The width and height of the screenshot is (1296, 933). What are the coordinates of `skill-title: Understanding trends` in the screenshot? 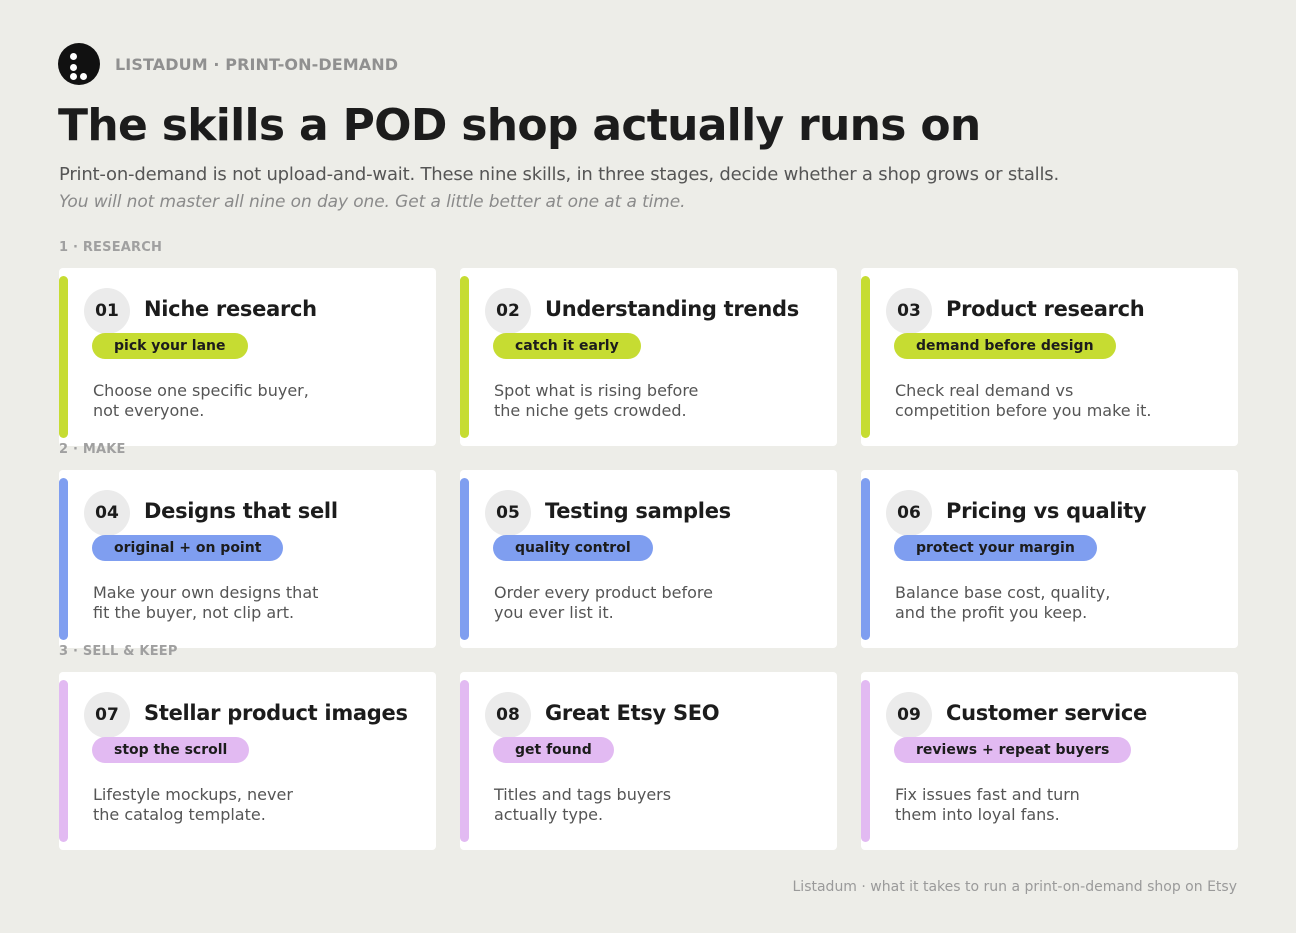 It's located at (672, 309).